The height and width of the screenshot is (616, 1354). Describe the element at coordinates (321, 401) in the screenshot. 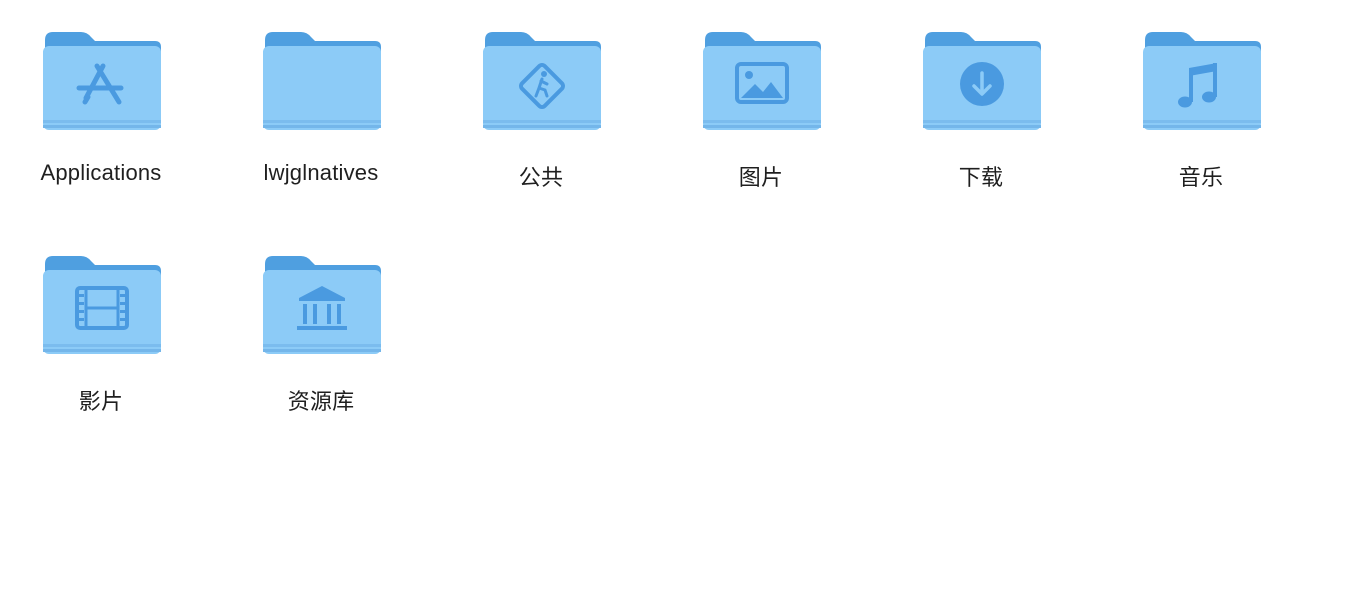

I see `folder-label: 资源库` at that location.